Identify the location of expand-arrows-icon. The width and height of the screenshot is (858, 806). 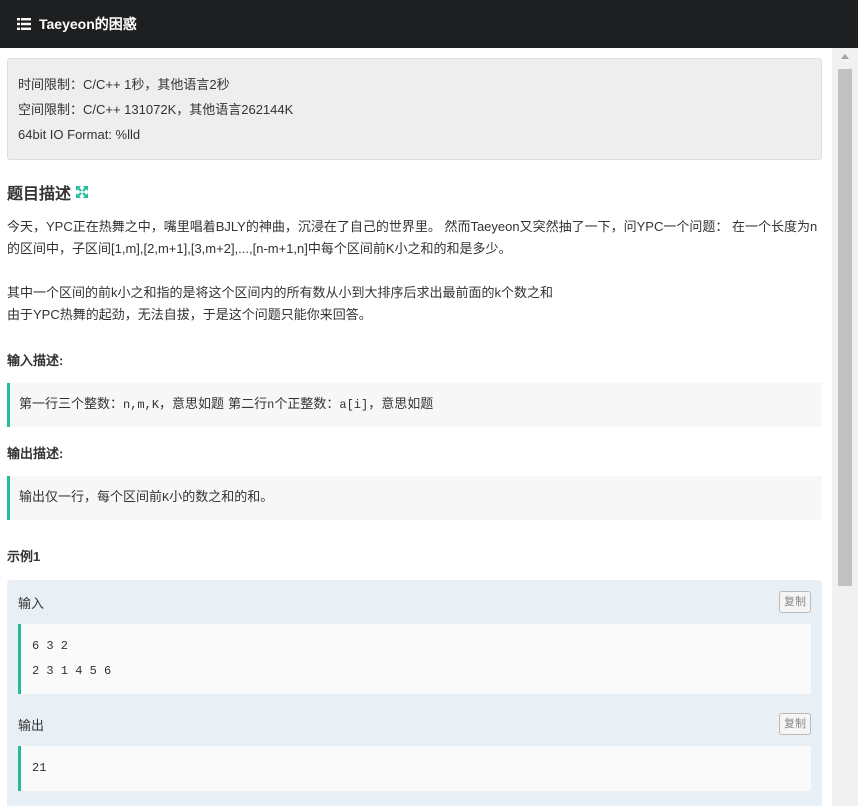
(82, 192).